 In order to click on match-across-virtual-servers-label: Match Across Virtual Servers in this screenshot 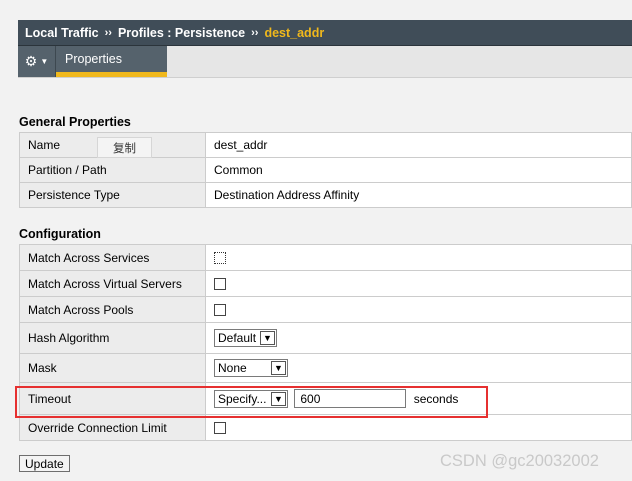, I will do `click(112, 283)`.